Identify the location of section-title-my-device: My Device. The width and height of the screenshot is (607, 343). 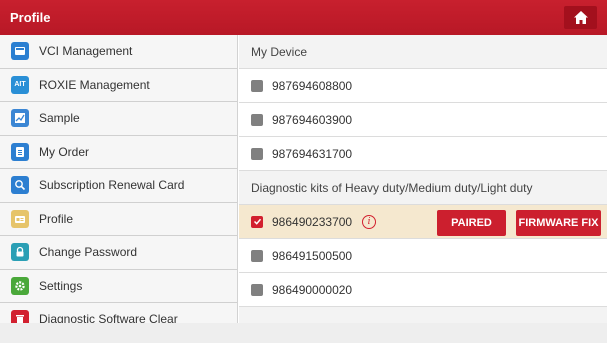
(423, 52).